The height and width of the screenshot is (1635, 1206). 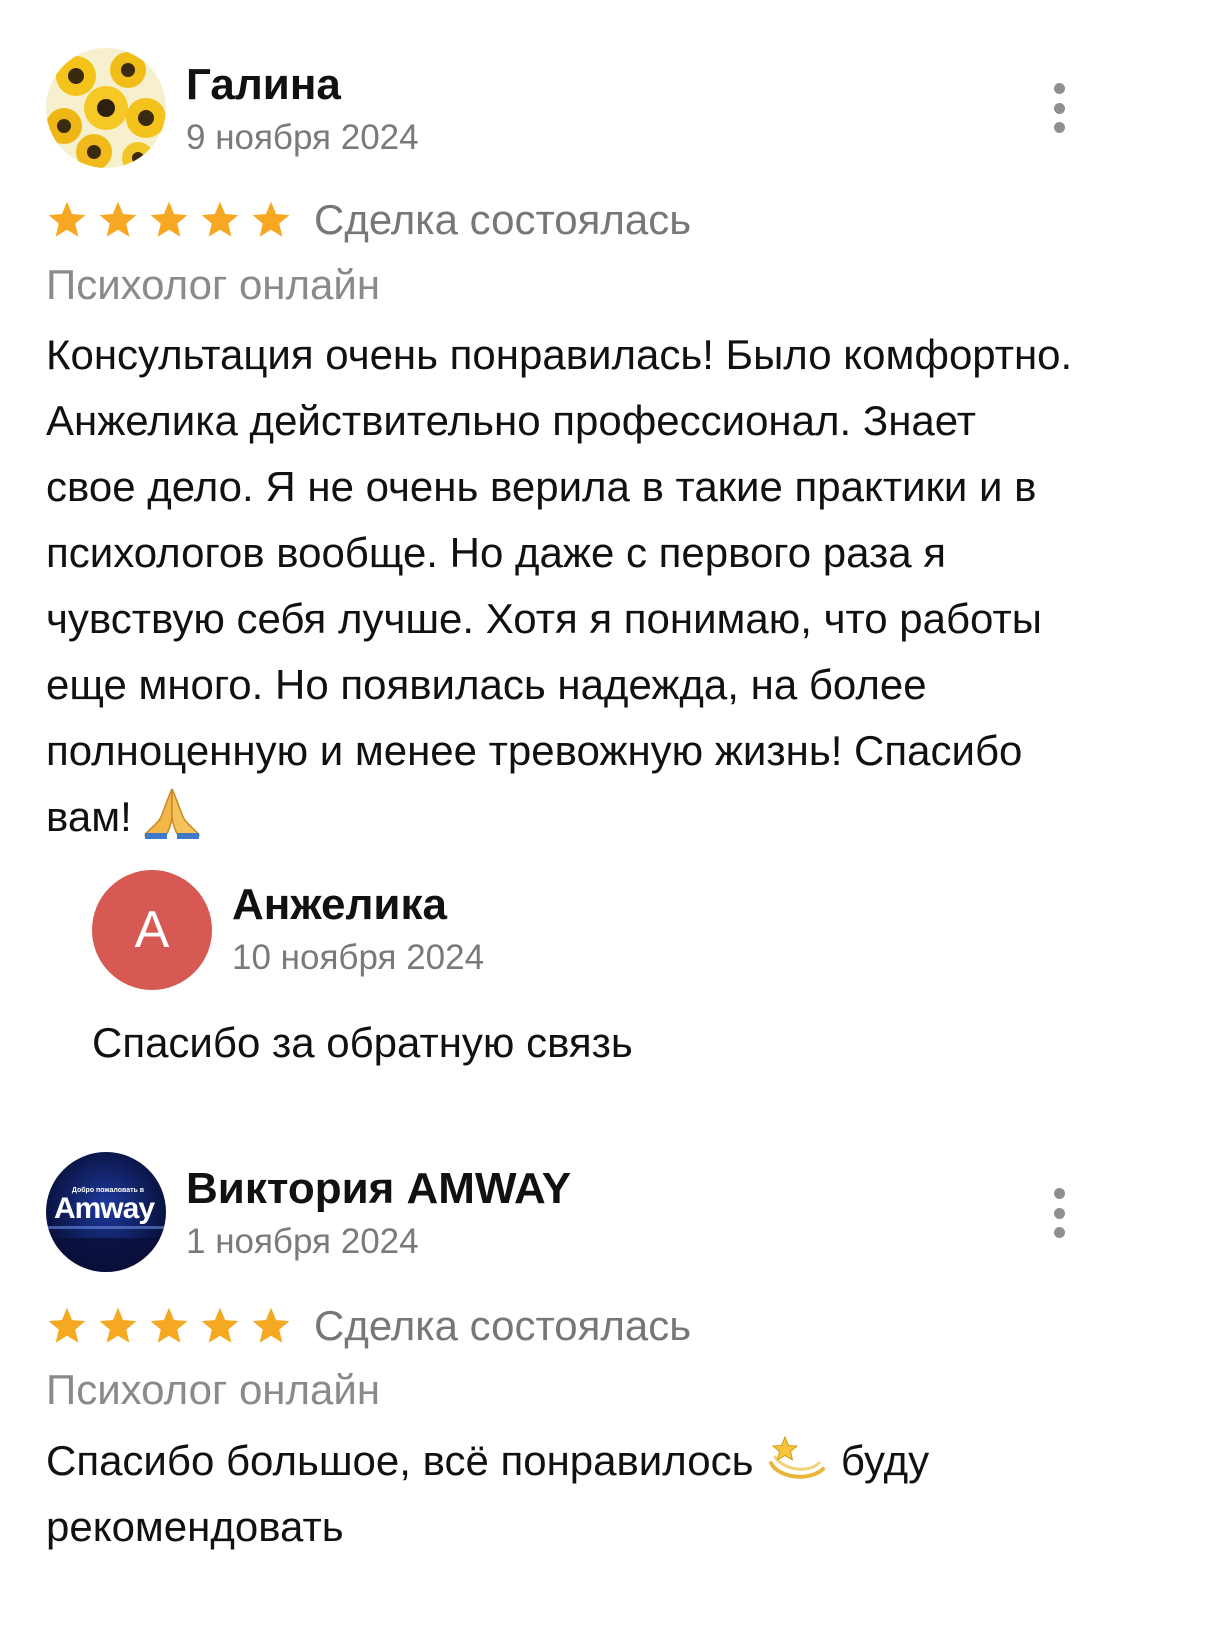 I want to click on author-avatar, so click(x=106, y=108).